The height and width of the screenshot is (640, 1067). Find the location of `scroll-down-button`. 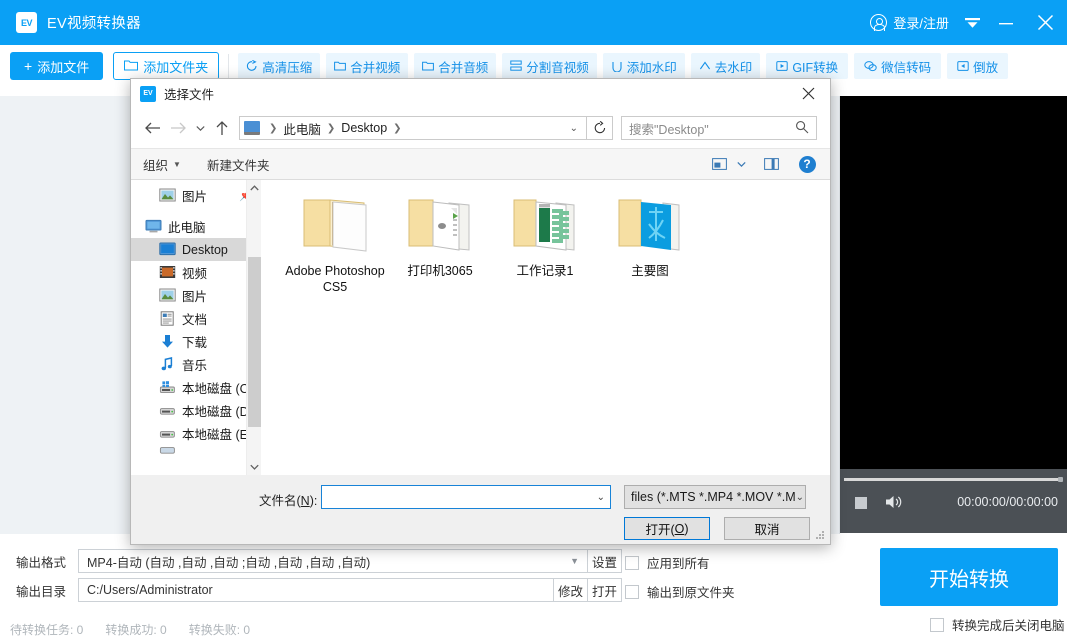

scroll-down-button is located at coordinates (254, 467).